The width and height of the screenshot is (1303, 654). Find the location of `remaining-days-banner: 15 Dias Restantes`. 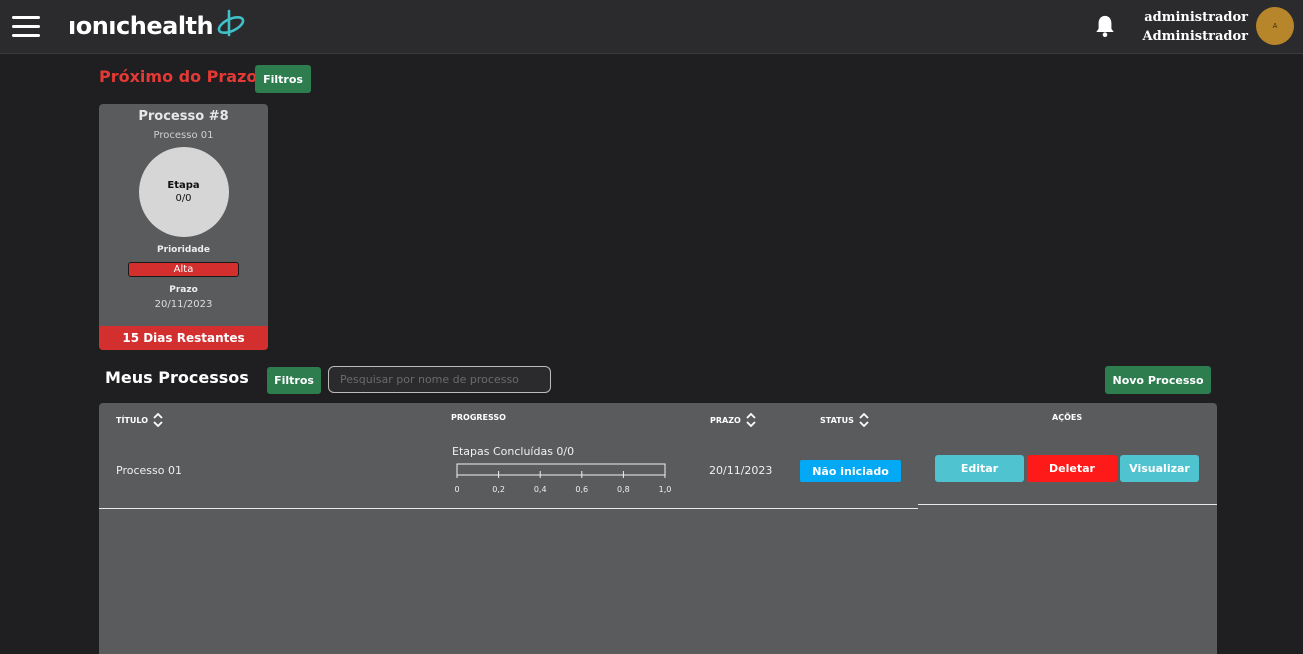

remaining-days-banner: 15 Dias Restantes is located at coordinates (183, 338).